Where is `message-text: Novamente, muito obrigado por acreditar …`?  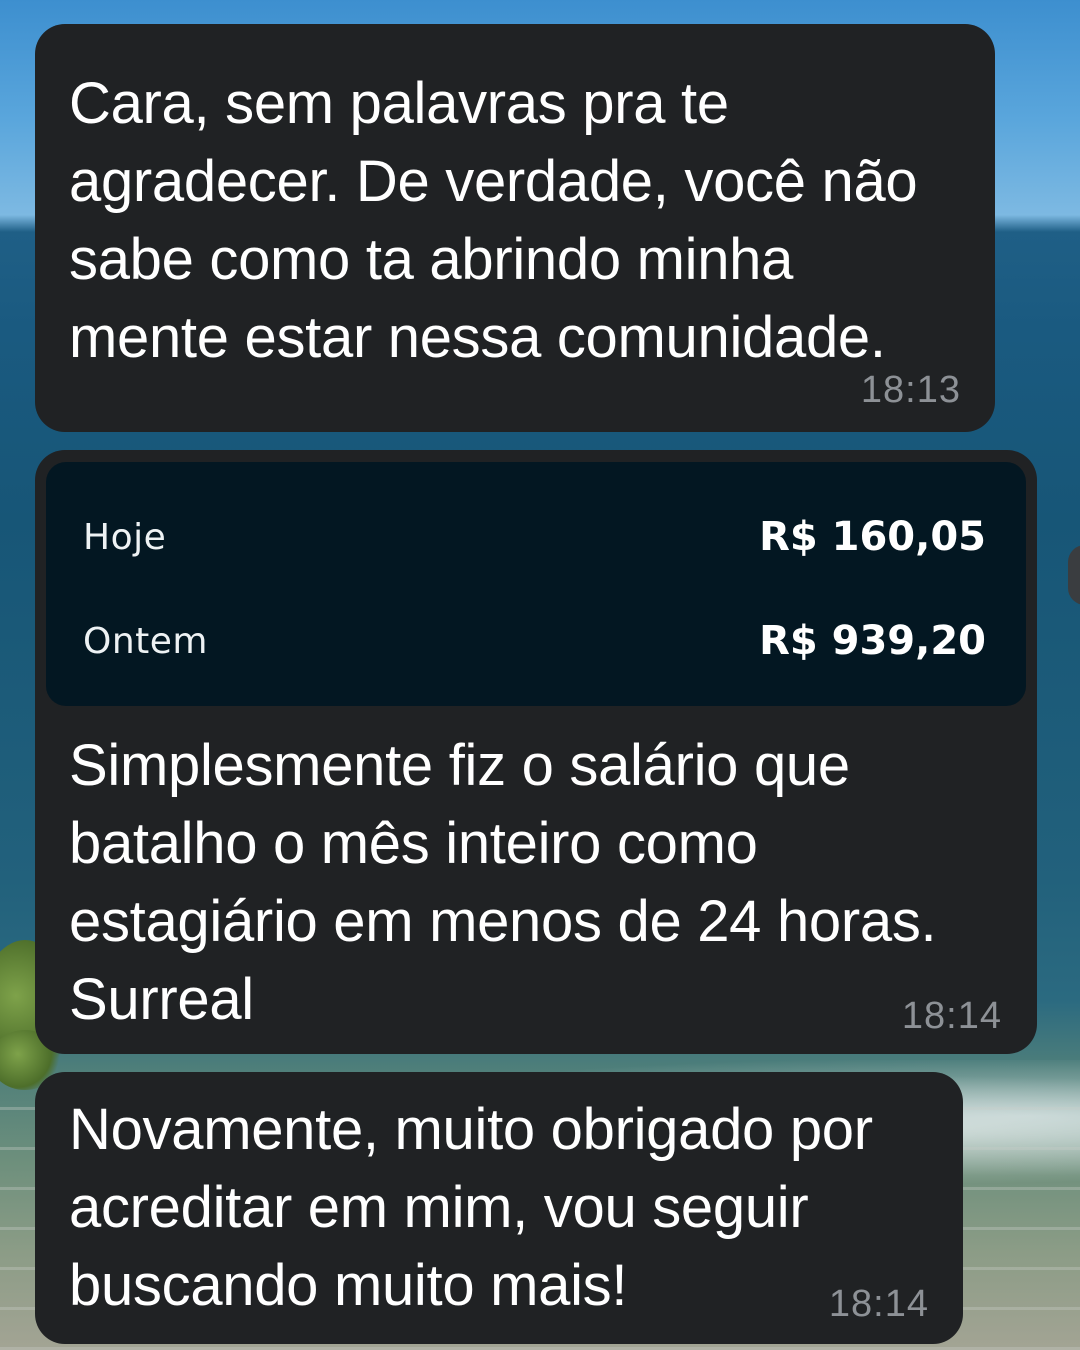
message-text: Novamente, muito obrigado por acreditar … is located at coordinates (471, 1207).